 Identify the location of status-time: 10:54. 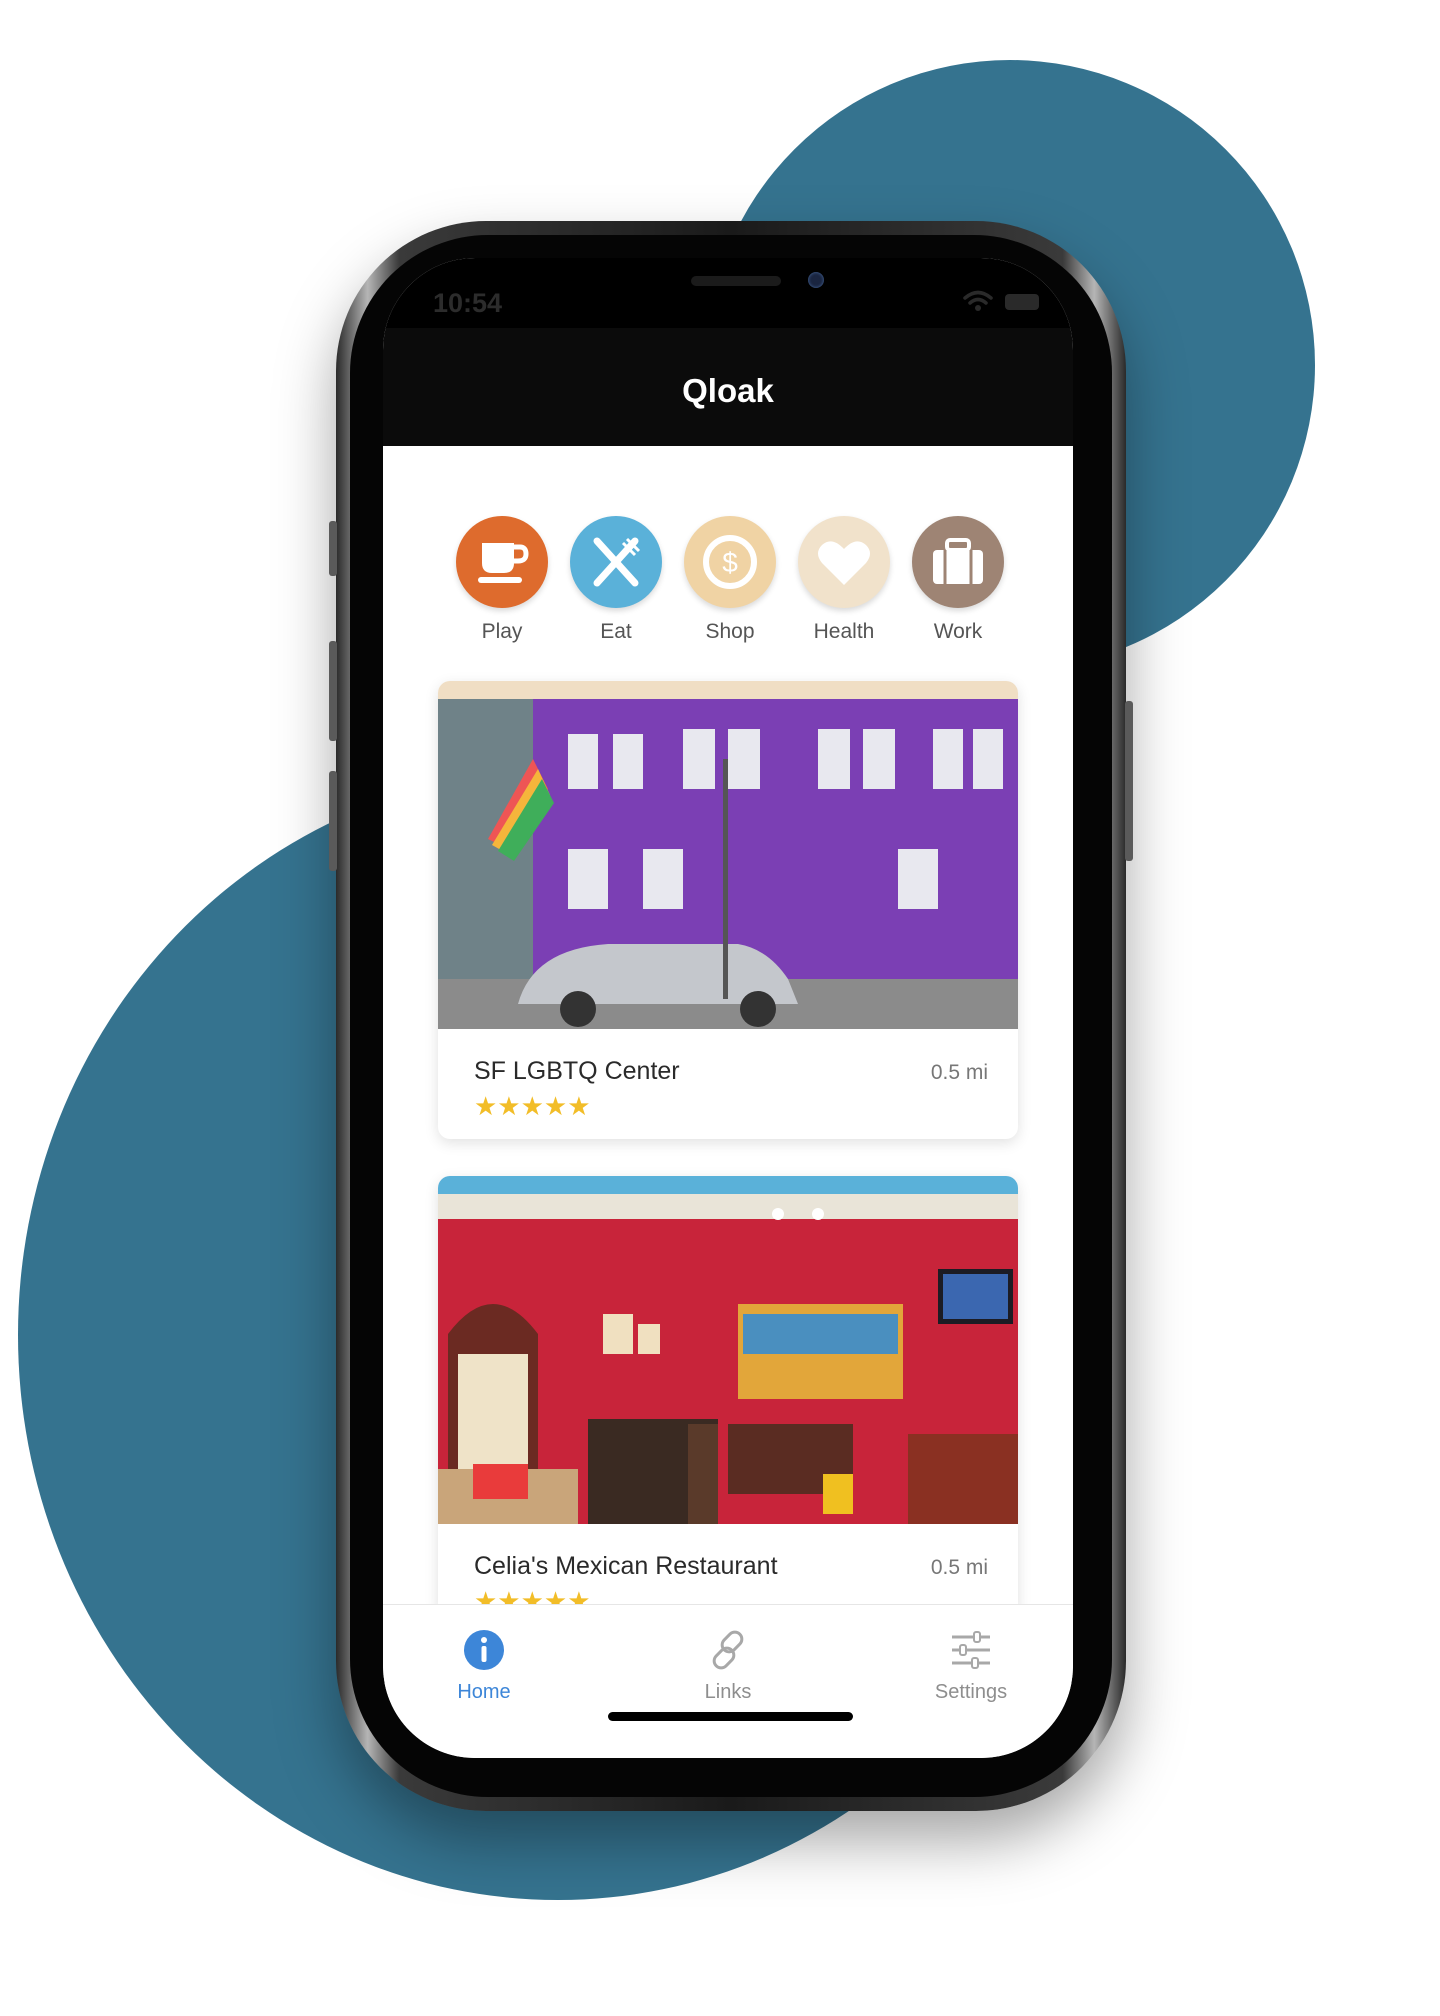
(468, 303).